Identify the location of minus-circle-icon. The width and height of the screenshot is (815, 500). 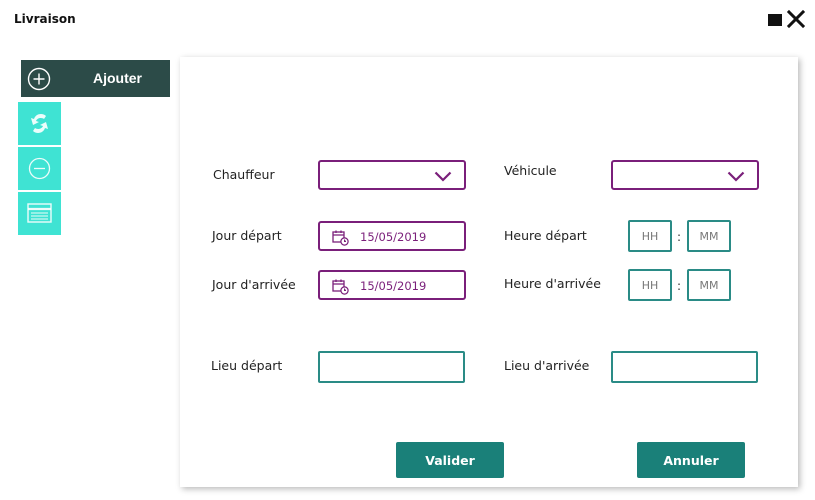
(39, 168).